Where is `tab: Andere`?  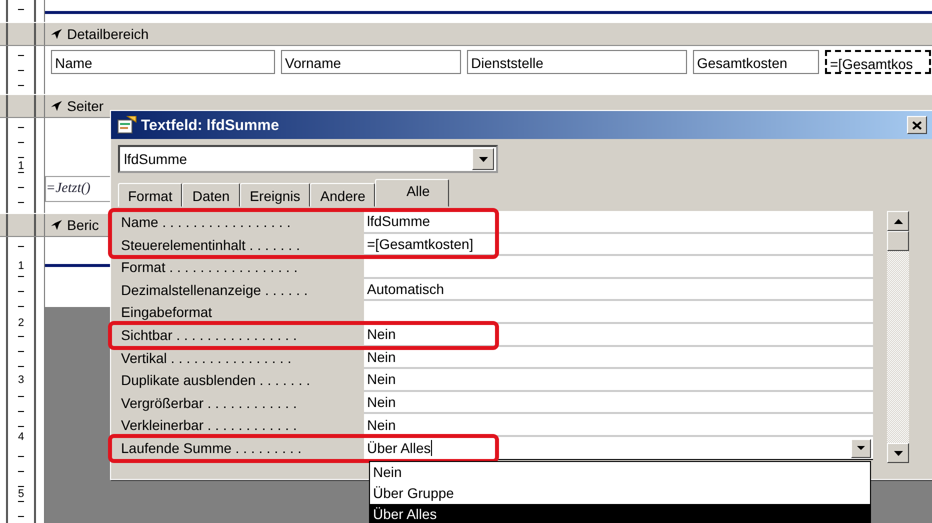 tab: Andere is located at coordinates (343, 195).